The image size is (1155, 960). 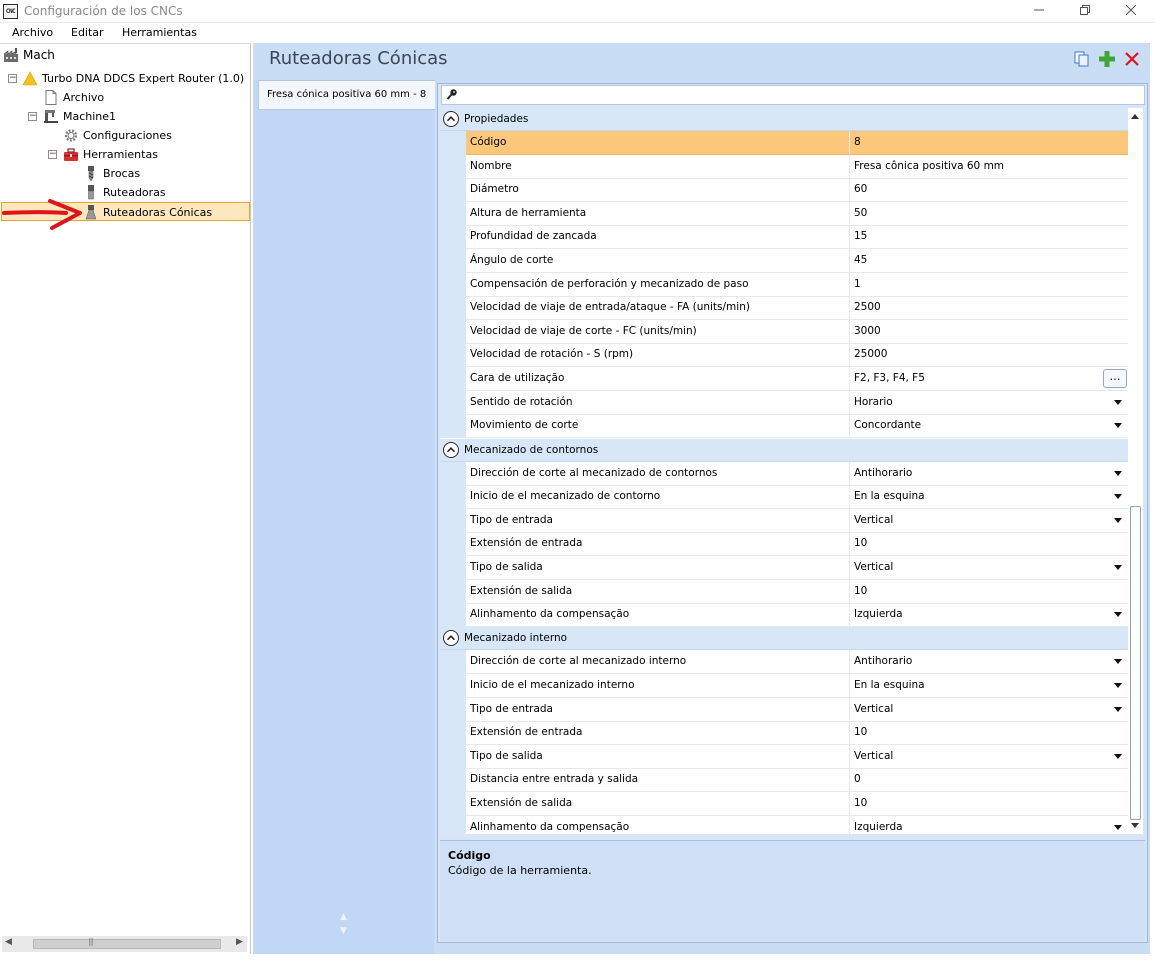 What do you see at coordinates (123, 55) in the screenshot?
I see `tree-node-mach: Mach` at bounding box center [123, 55].